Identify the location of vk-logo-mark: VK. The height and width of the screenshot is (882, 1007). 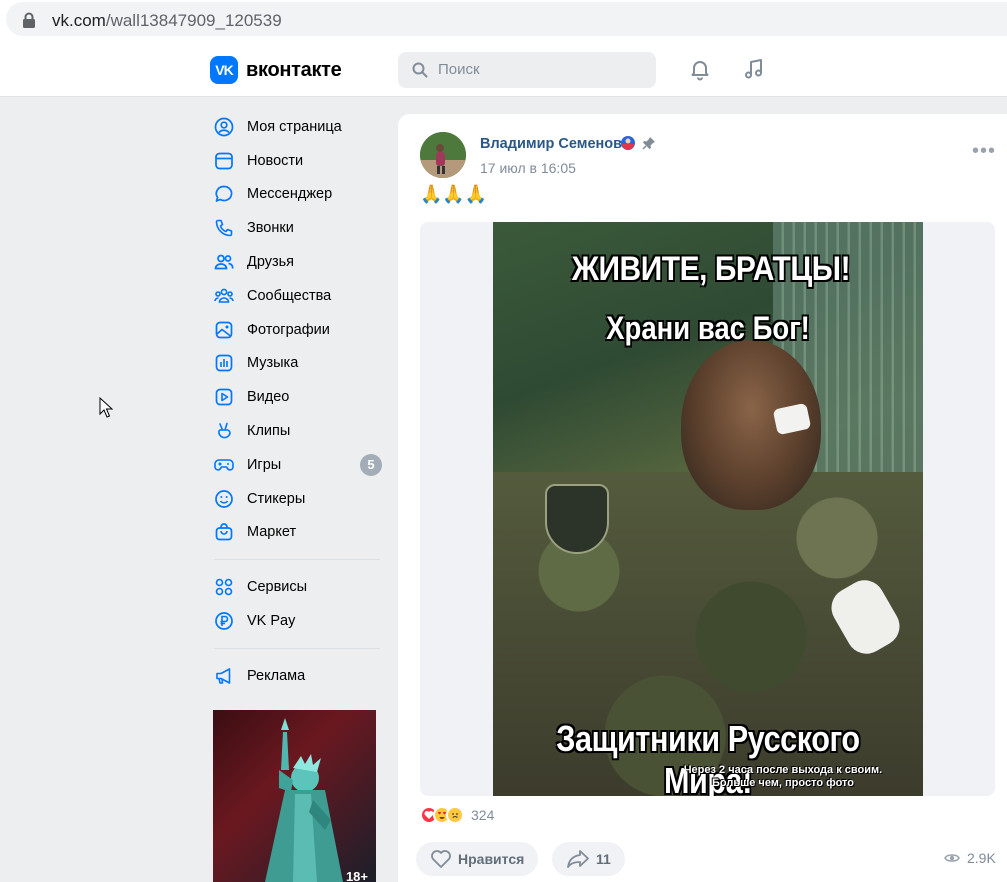
(224, 70).